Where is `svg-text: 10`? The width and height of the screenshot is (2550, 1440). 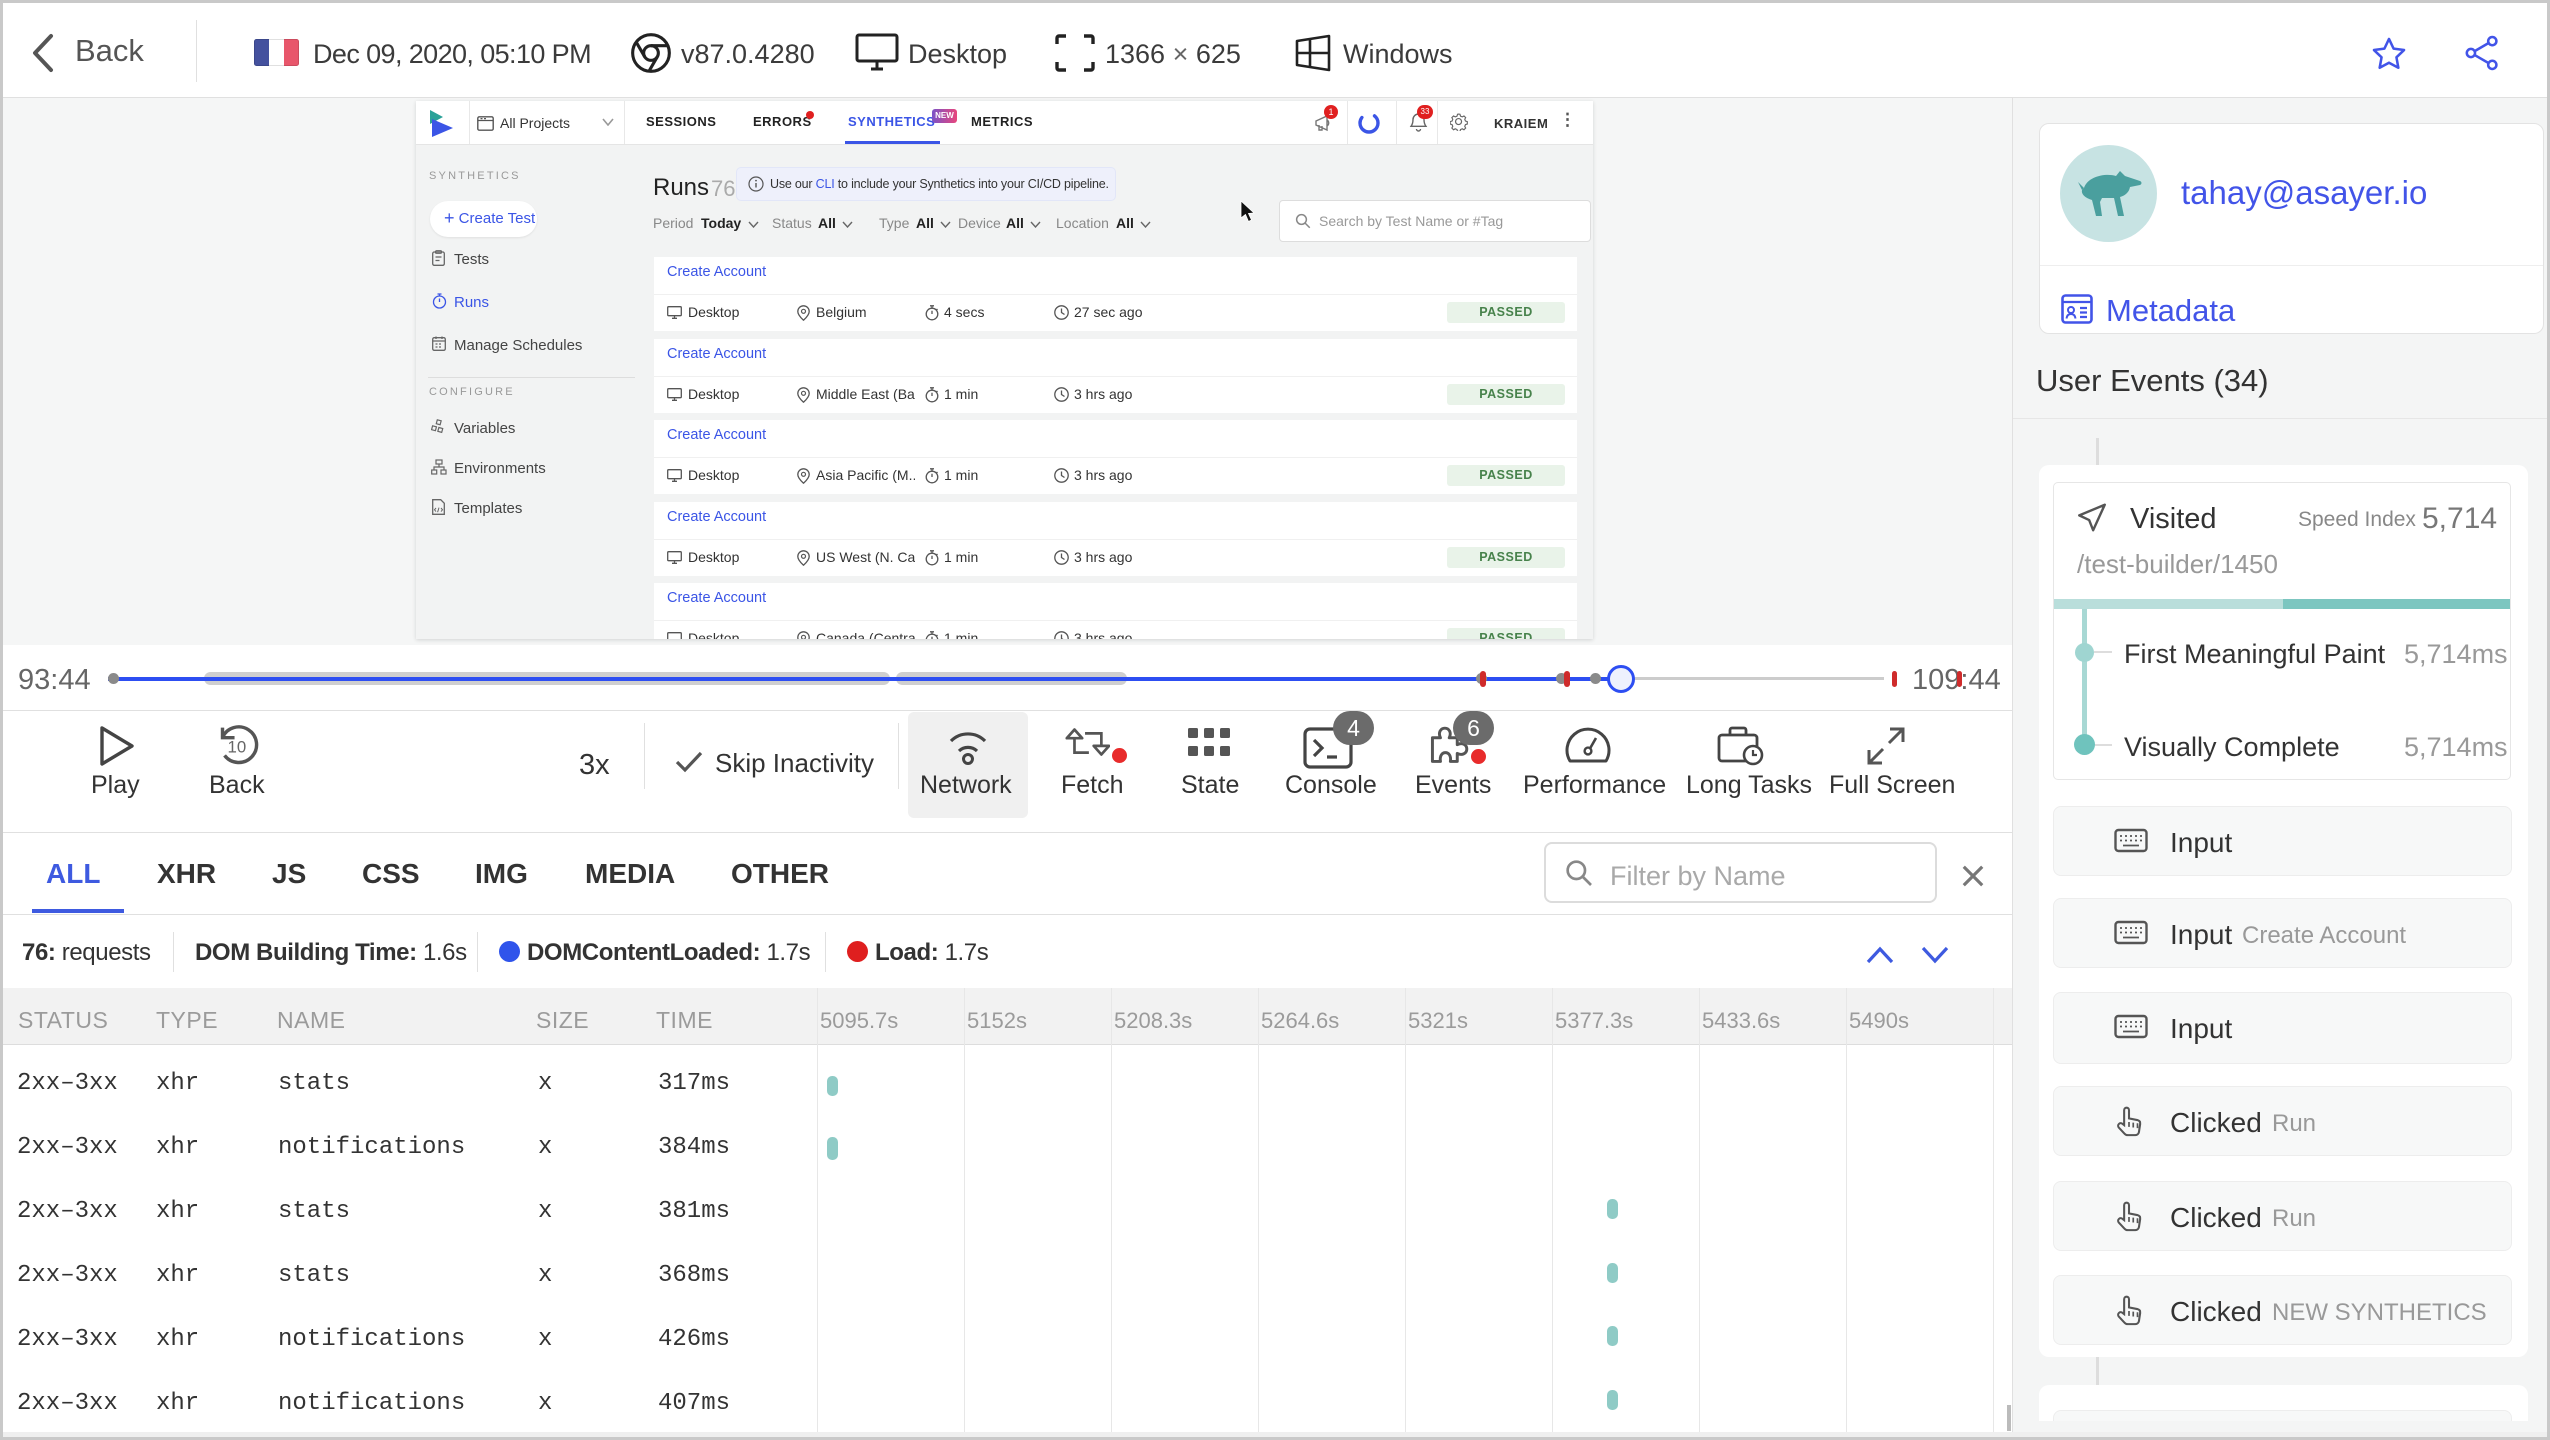
svg-text: 10 is located at coordinates (236, 747).